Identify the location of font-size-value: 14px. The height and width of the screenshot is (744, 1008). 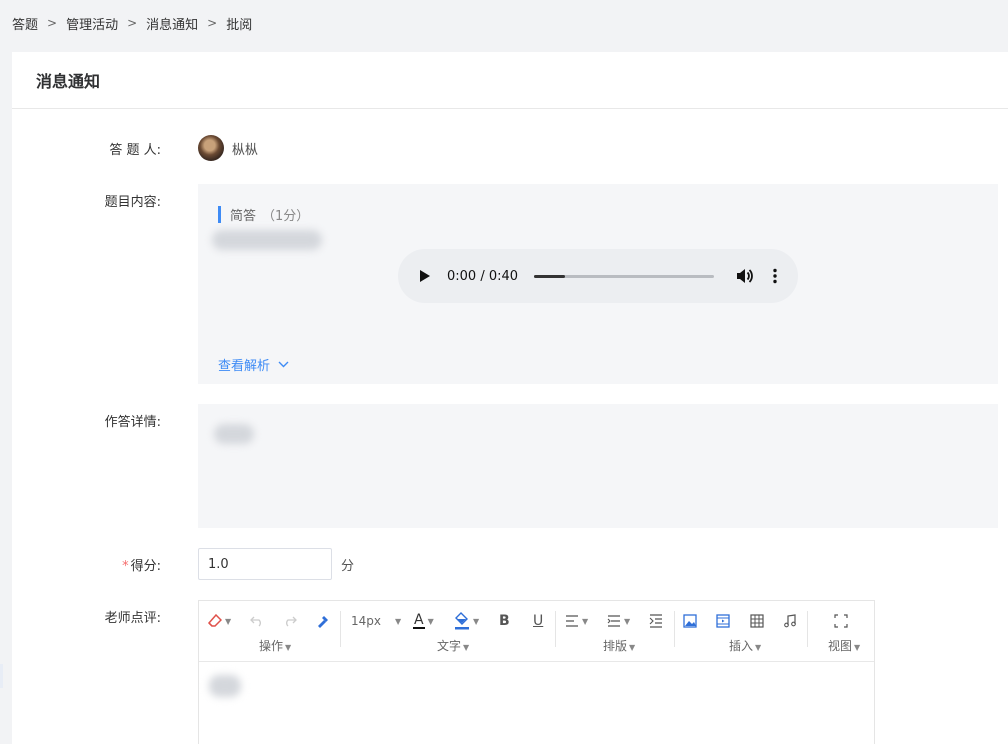
(366, 621).